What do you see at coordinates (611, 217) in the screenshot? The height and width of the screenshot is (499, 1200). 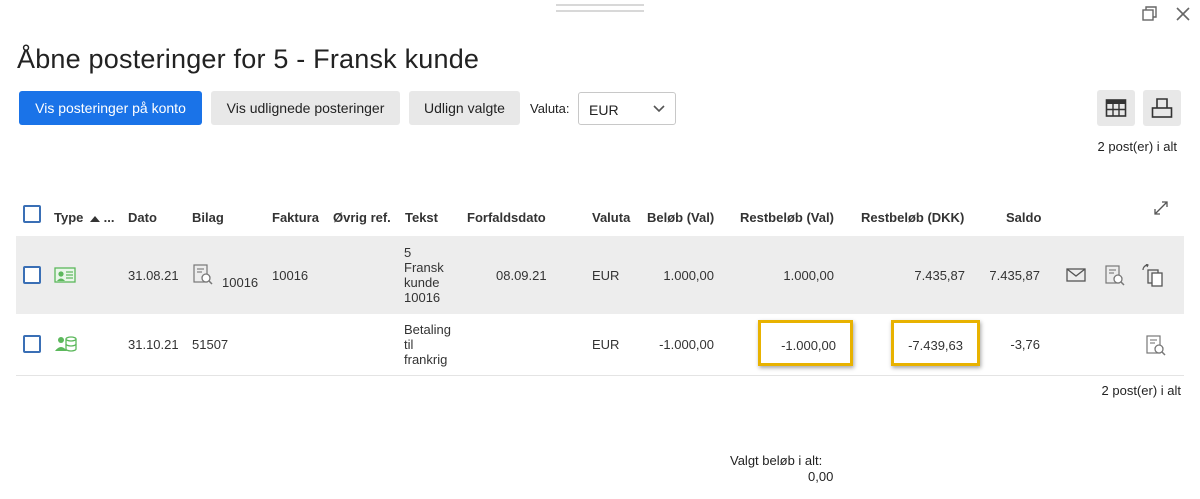 I see `column-header-currency: Valuta` at bounding box center [611, 217].